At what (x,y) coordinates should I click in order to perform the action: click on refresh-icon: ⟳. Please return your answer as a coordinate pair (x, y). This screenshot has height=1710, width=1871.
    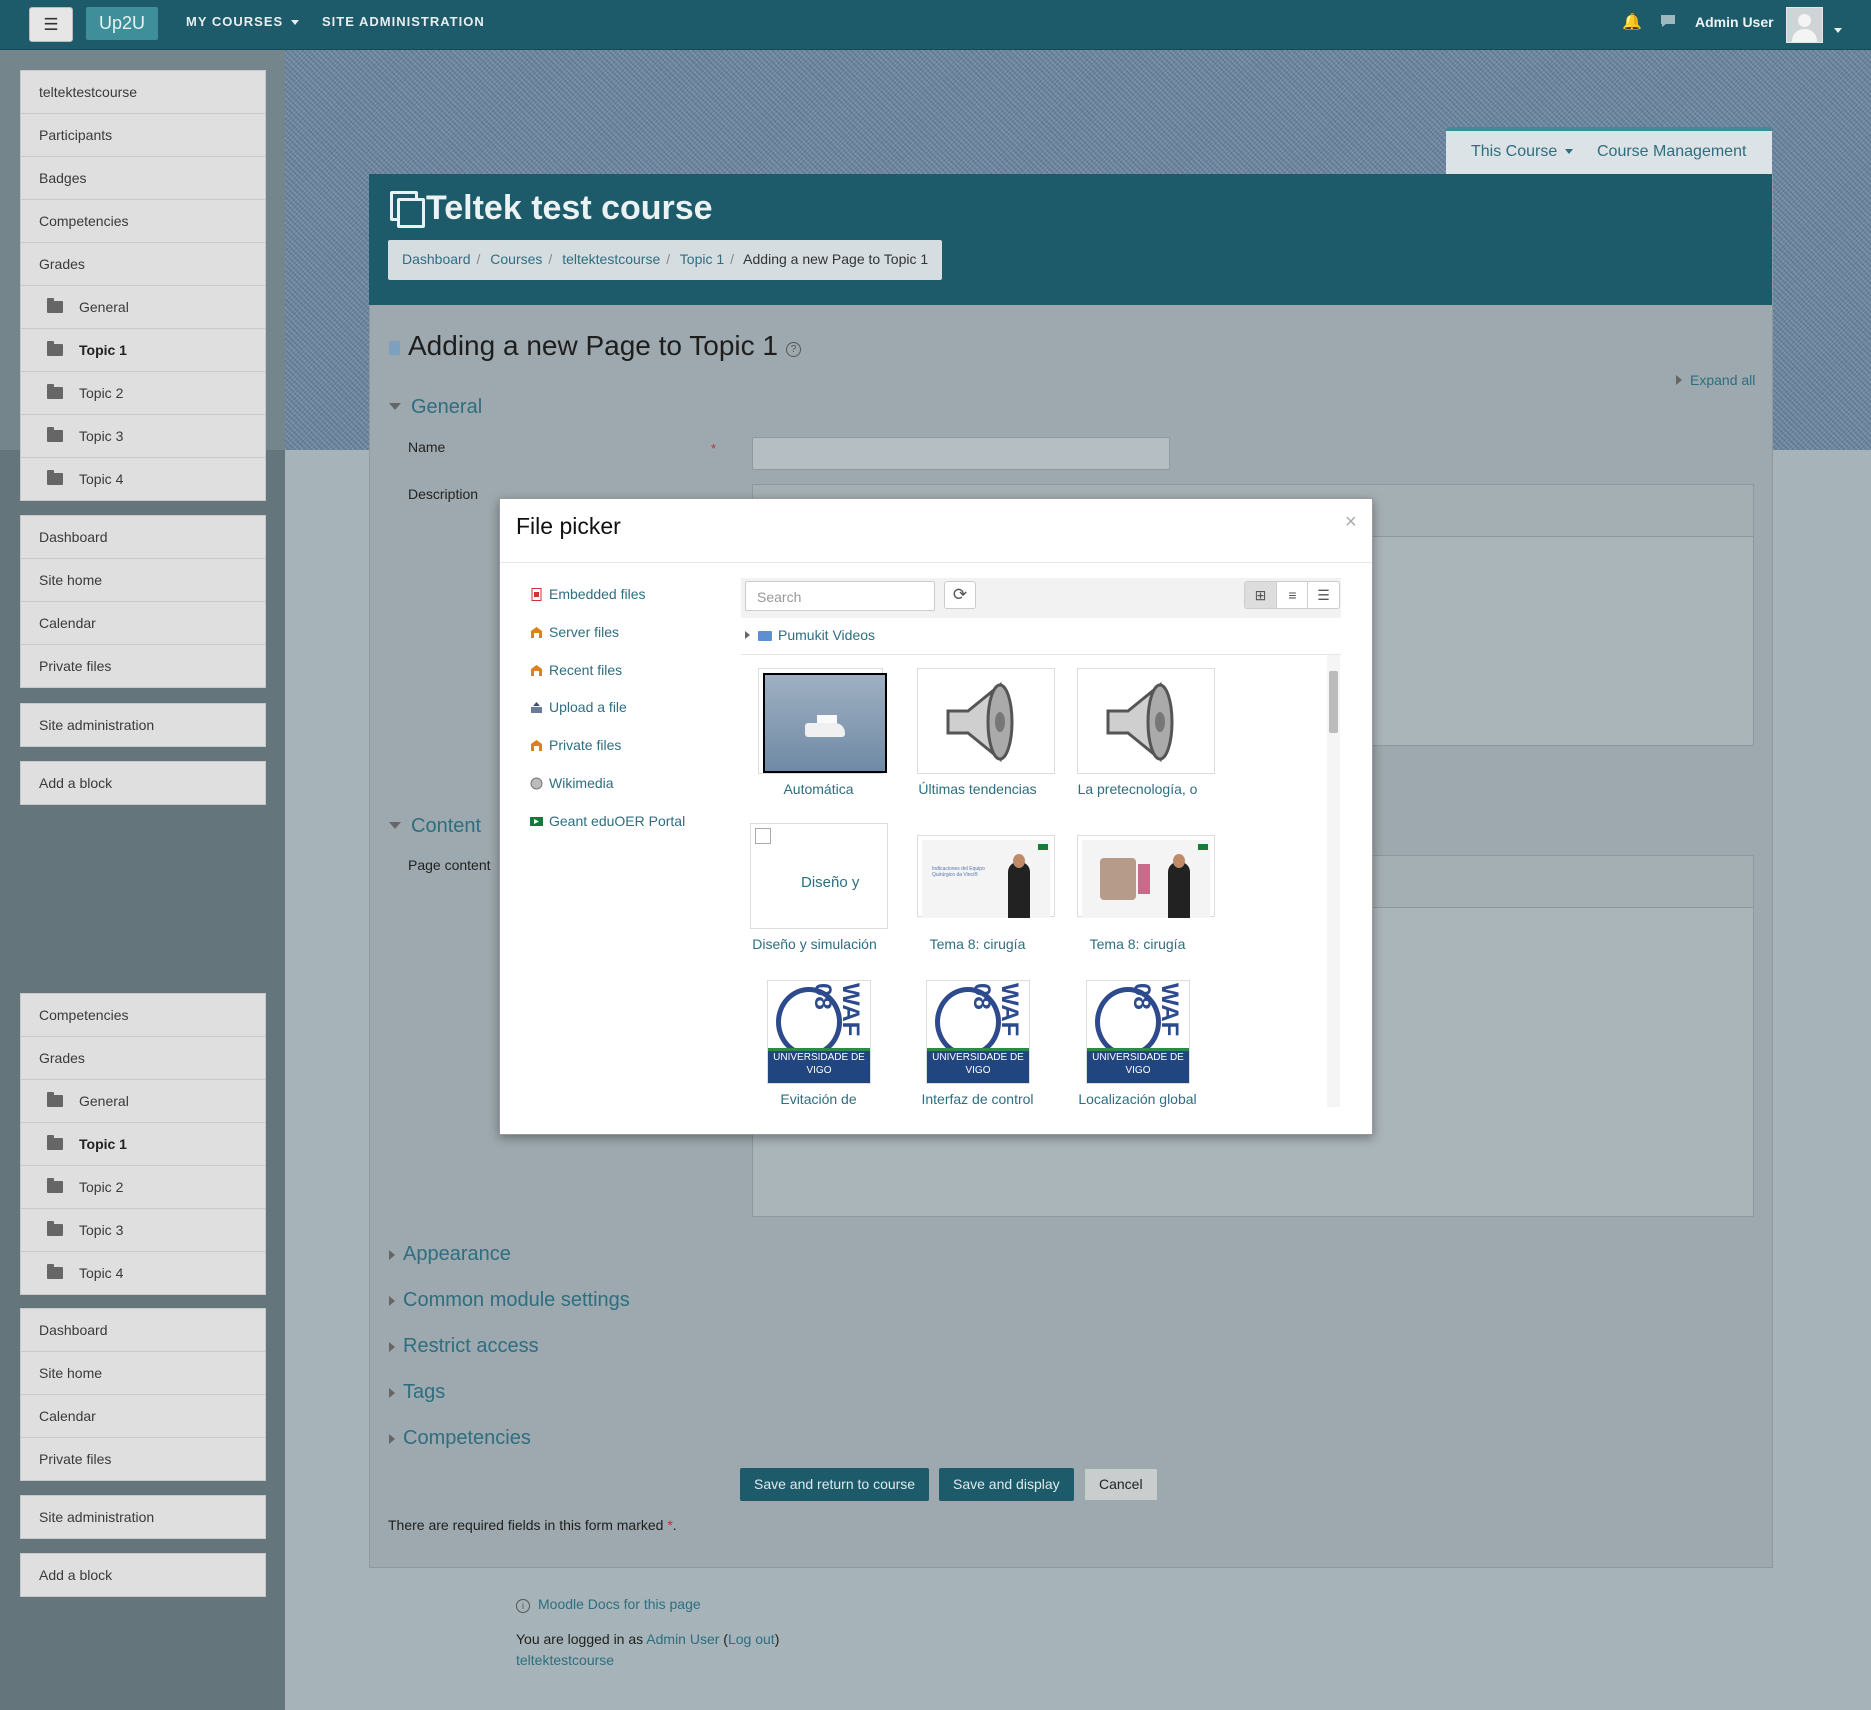
    Looking at the image, I should click on (960, 595).